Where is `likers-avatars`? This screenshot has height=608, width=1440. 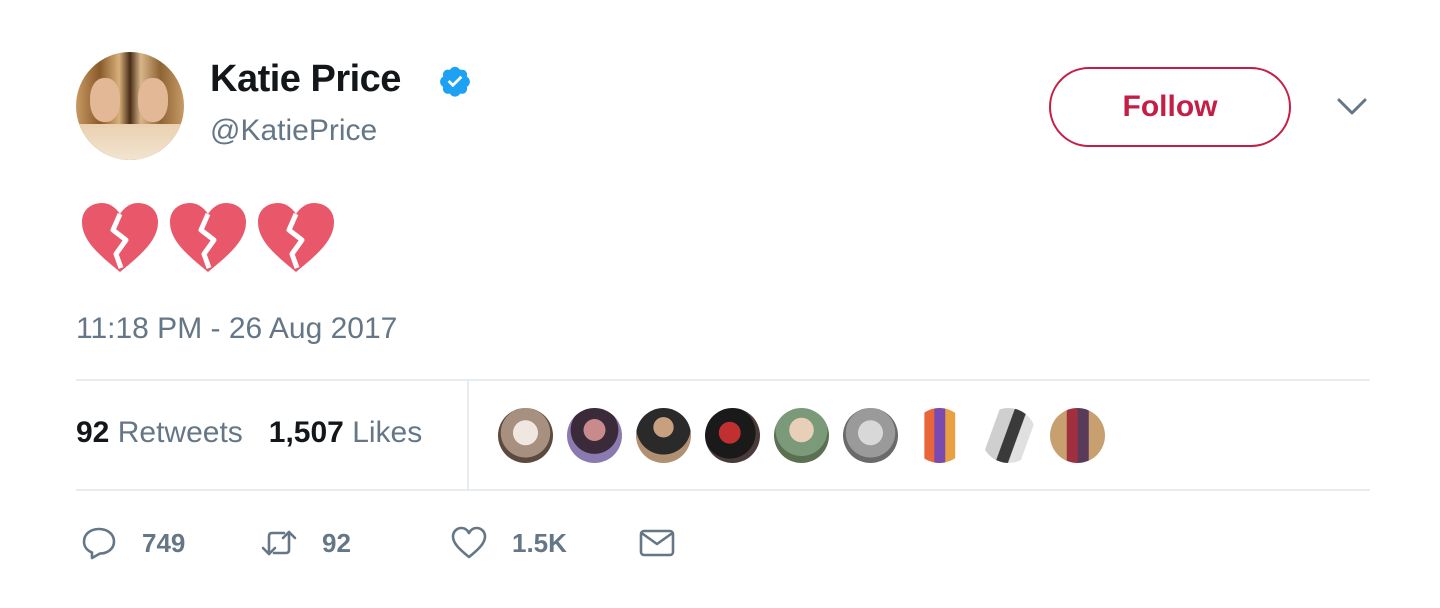 likers-avatars is located at coordinates (801, 435).